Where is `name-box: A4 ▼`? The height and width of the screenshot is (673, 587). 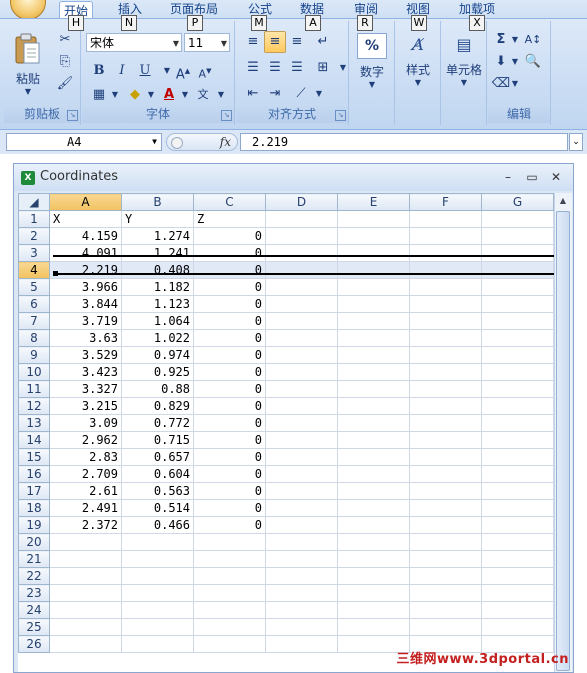
name-box: A4 ▼ is located at coordinates (84, 142).